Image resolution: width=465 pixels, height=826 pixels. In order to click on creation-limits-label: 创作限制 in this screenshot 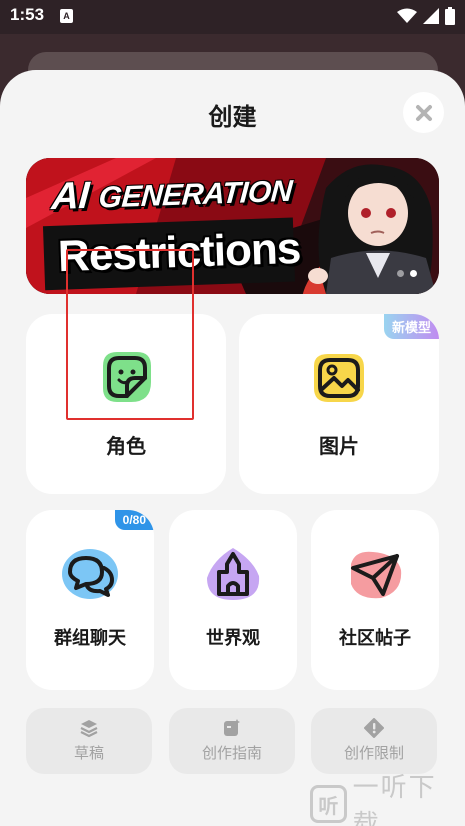, I will do `click(373, 753)`.